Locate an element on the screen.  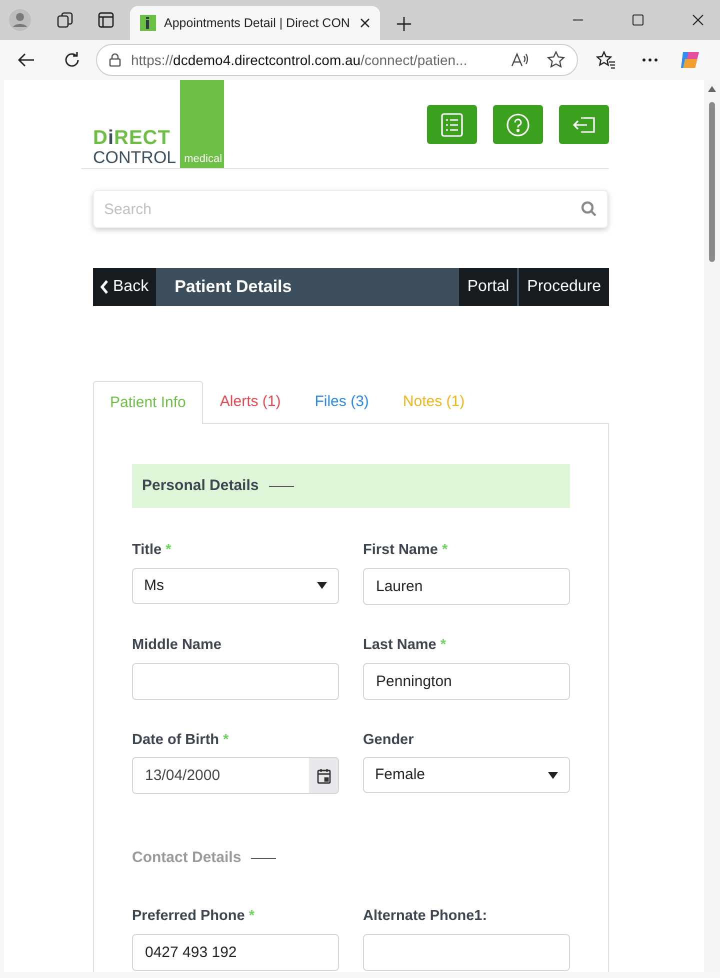
list-button is located at coordinates (452, 124).